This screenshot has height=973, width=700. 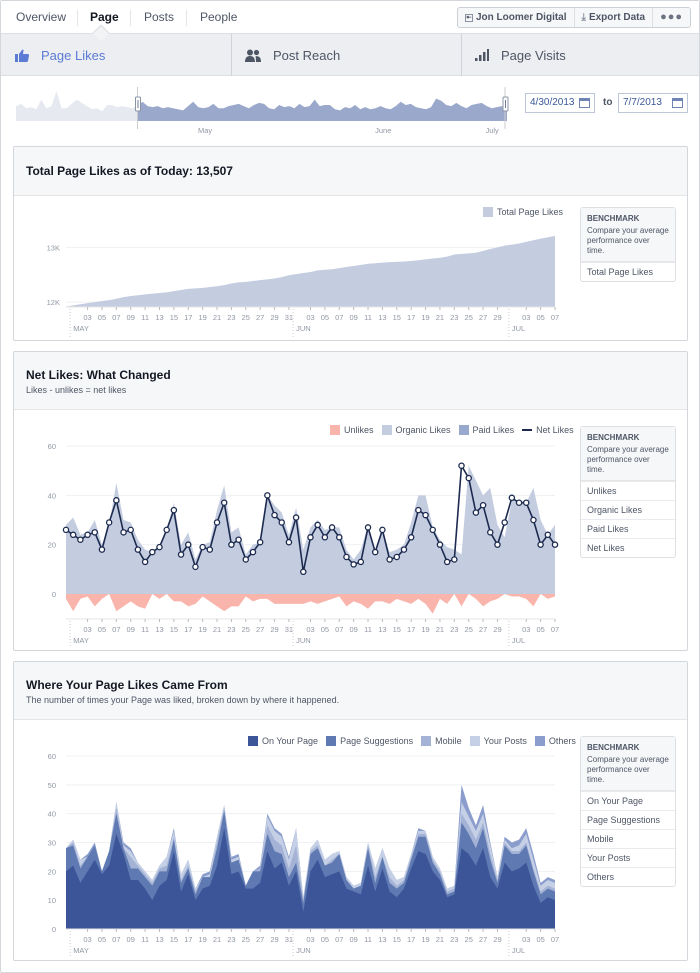 I want to click on section-label: Post Reach, so click(x=307, y=55).